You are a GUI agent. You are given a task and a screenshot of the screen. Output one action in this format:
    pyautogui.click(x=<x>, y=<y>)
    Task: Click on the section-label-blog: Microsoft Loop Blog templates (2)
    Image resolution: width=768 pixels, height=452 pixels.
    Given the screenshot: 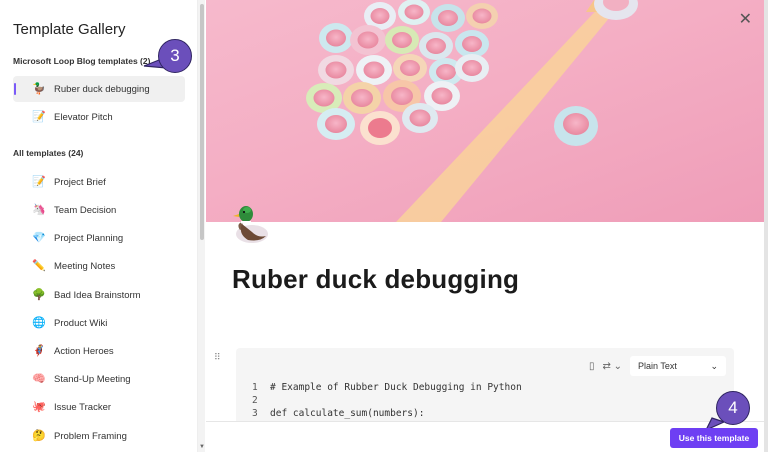 What is the action you would take?
    pyautogui.click(x=82, y=61)
    